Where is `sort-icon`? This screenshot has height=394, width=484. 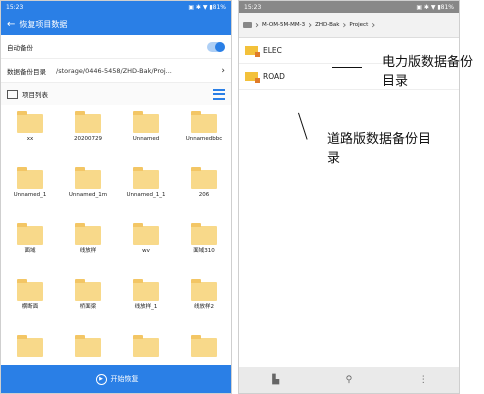
sort-icon is located at coordinates (219, 94).